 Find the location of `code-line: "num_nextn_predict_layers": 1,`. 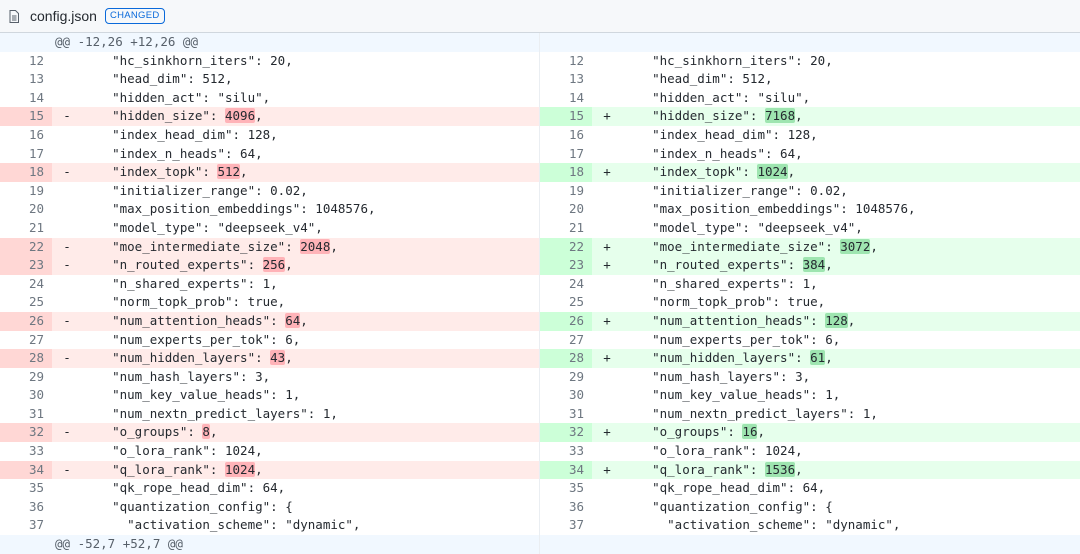

code-line: "num_nextn_predict_layers": 1, is located at coordinates (750, 414).